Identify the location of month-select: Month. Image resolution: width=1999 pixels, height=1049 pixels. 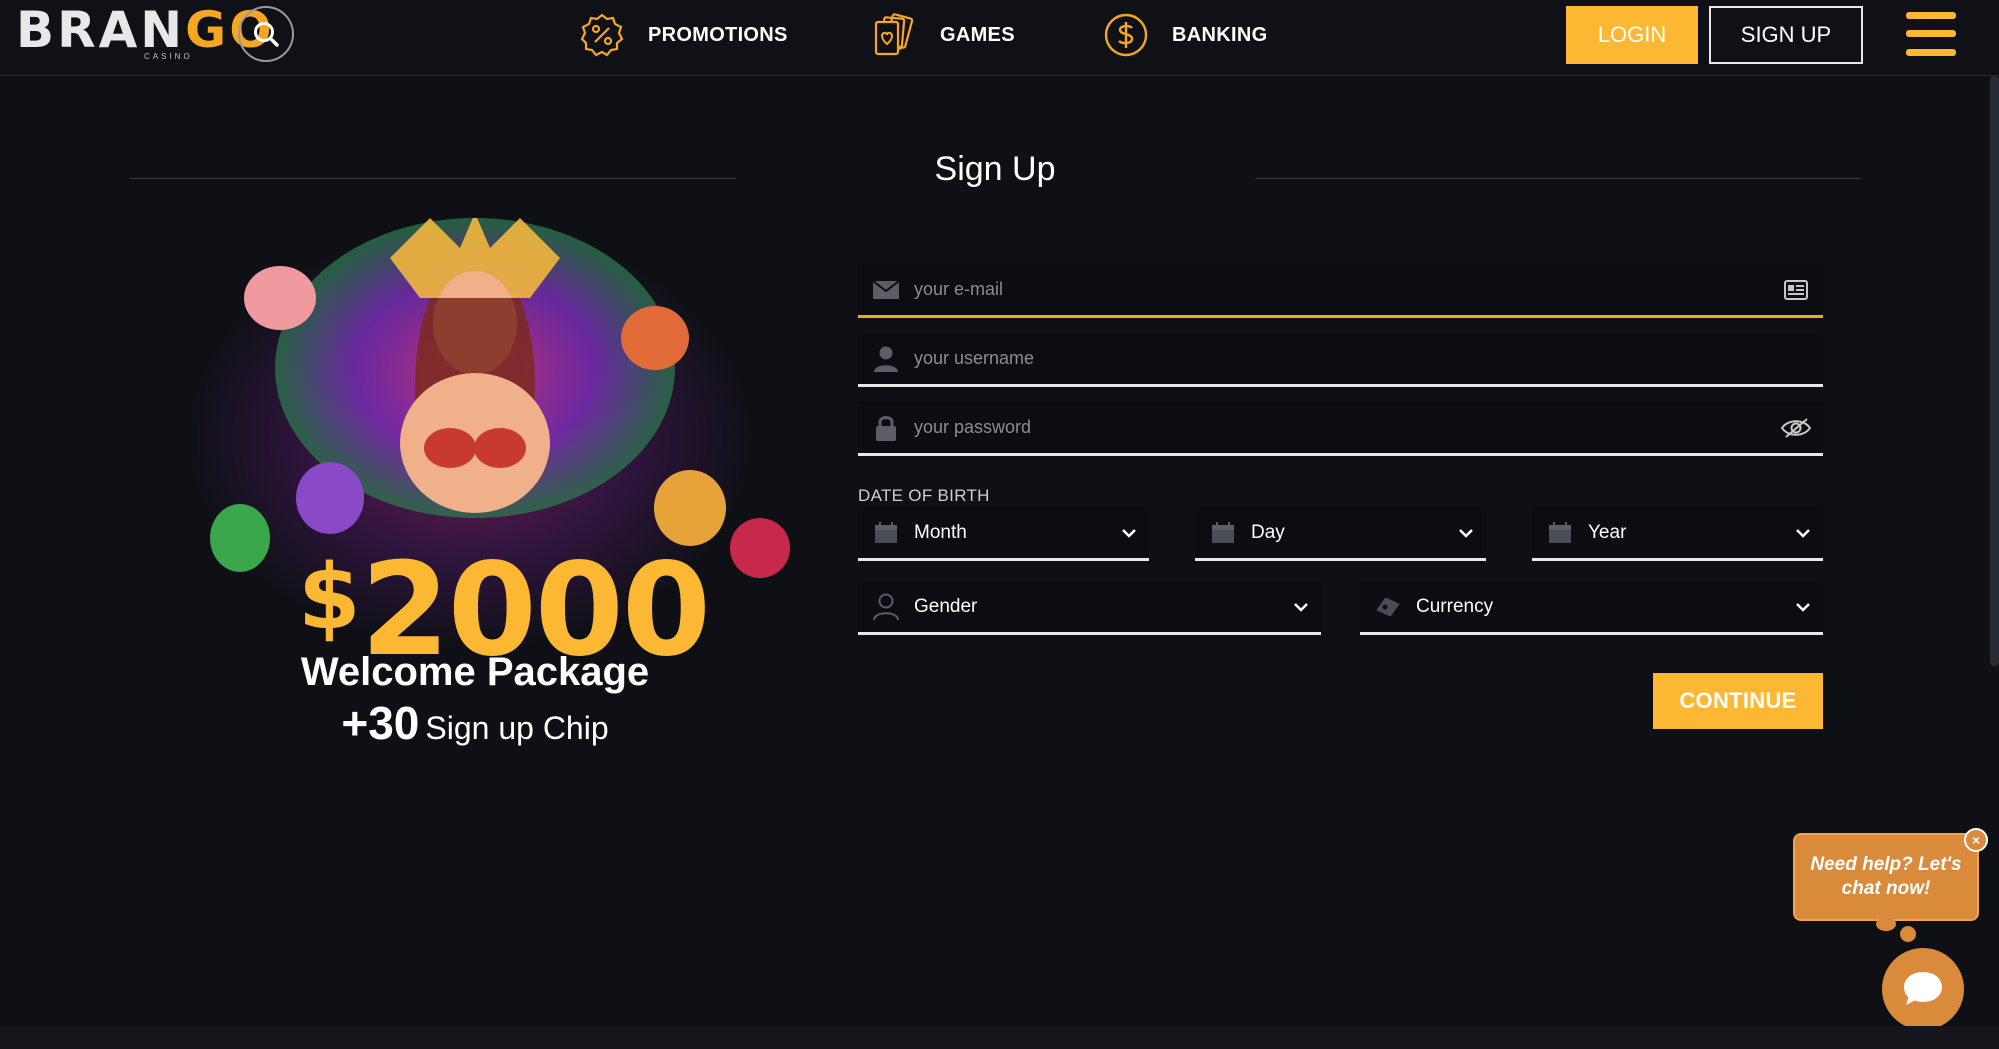
(1003, 534).